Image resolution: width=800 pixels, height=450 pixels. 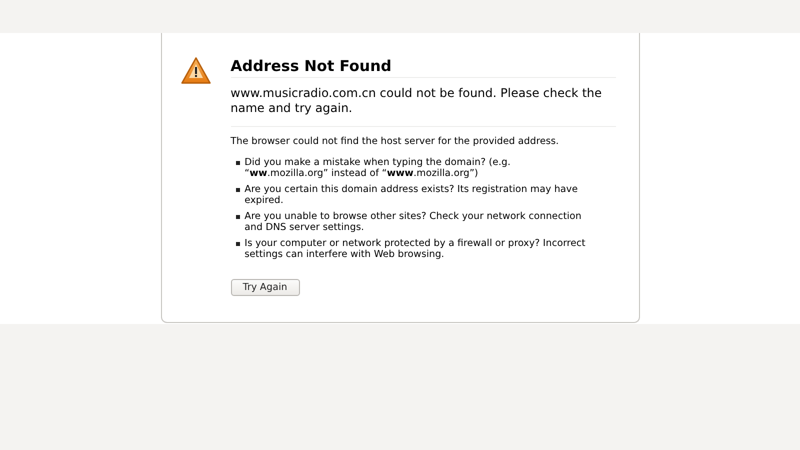 What do you see at coordinates (395, 142) in the screenshot?
I see `error-description: The browser could not find the host server for the provided address.` at bounding box center [395, 142].